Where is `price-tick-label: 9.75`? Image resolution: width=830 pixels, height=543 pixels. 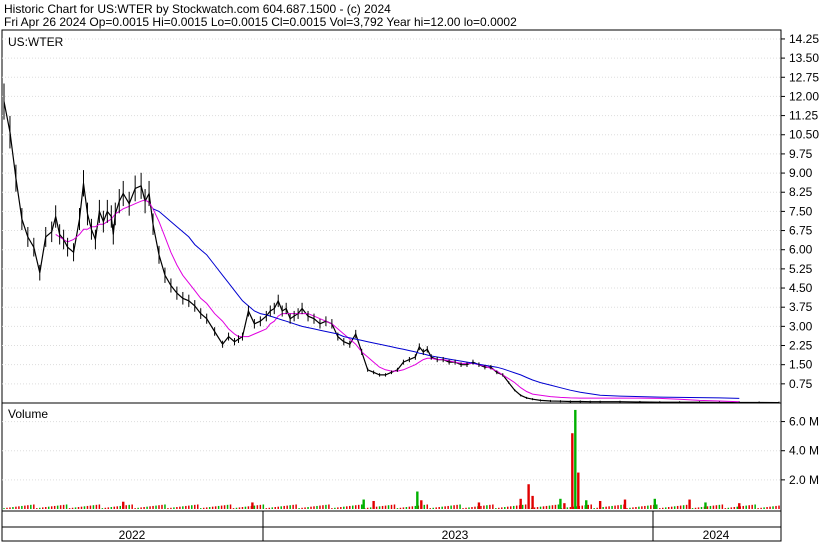
price-tick-label: 9.75 is located at coordinates (801, 154).